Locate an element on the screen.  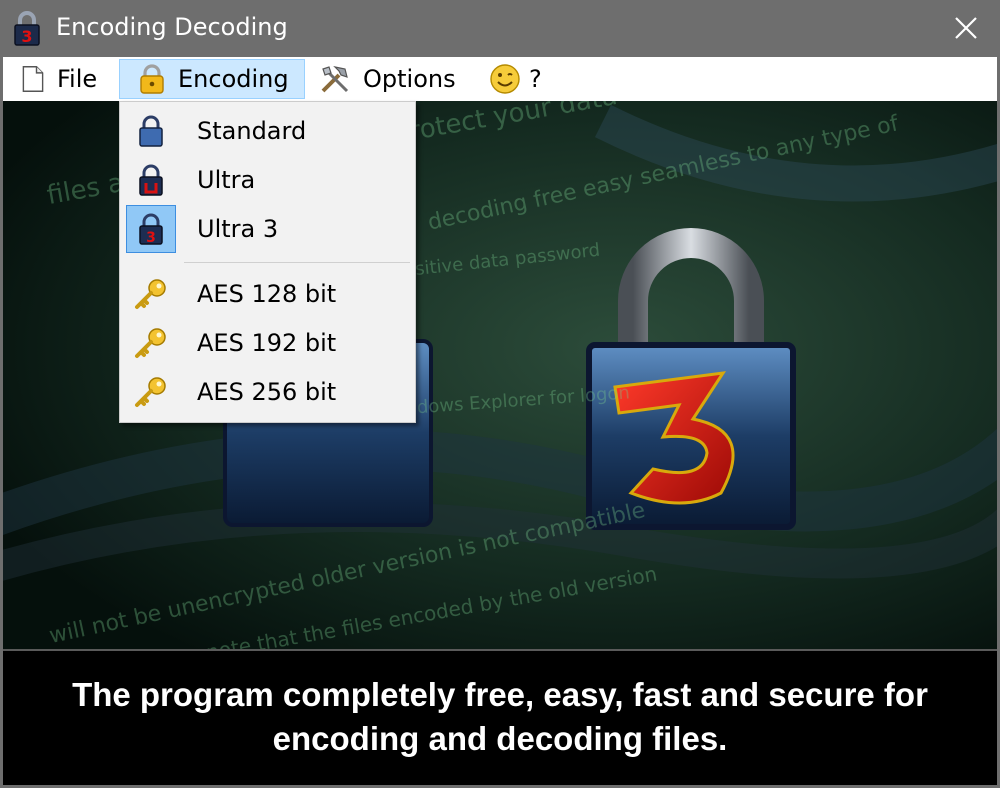
menu-item-ultra-label: Ultra is located at coordinates (226, 180).